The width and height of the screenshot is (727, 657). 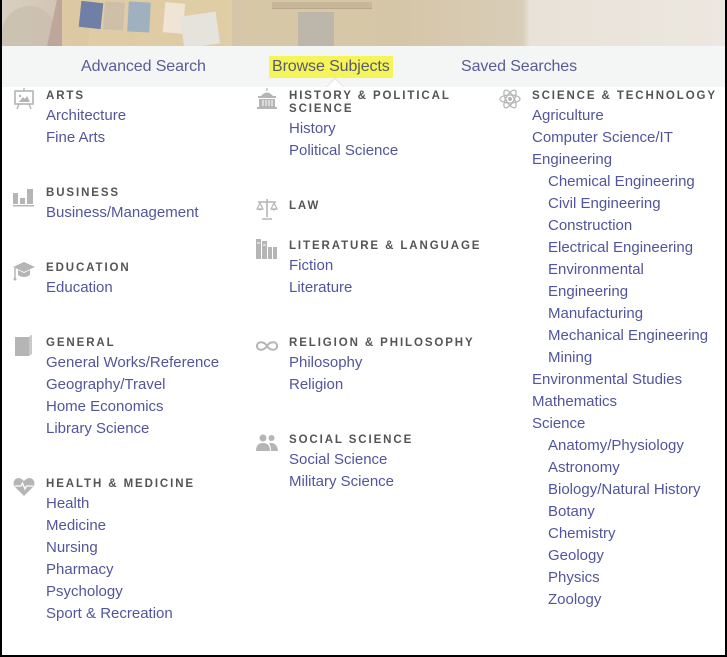 What do you see at coordinates (363, 23) in the screenshot?
I see `header-banner-image` at bounding box center [363, 23].